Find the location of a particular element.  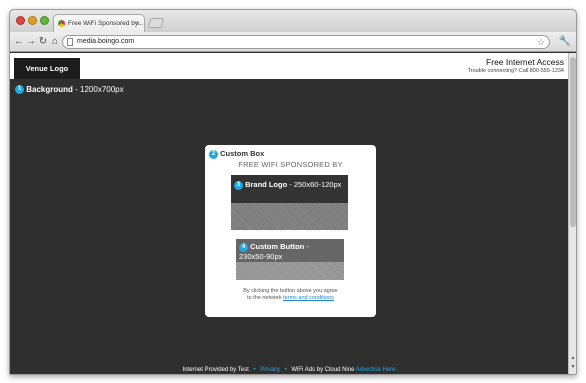

custom-button-size: - is located at coordinates (306, 246).